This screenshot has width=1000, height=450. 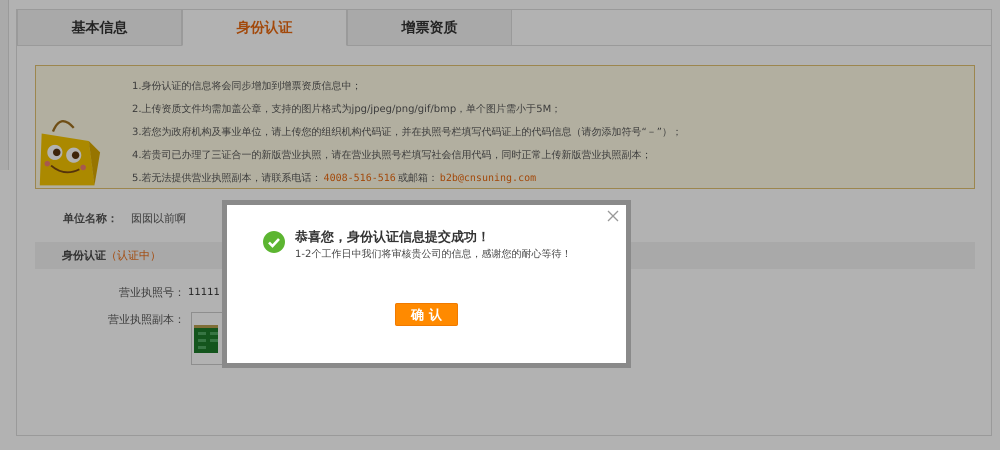 What do you see at coordinates (418, 179) in the screenshot?
I see `notice-text: 或邮箱：` at bounding box center [418, 179].